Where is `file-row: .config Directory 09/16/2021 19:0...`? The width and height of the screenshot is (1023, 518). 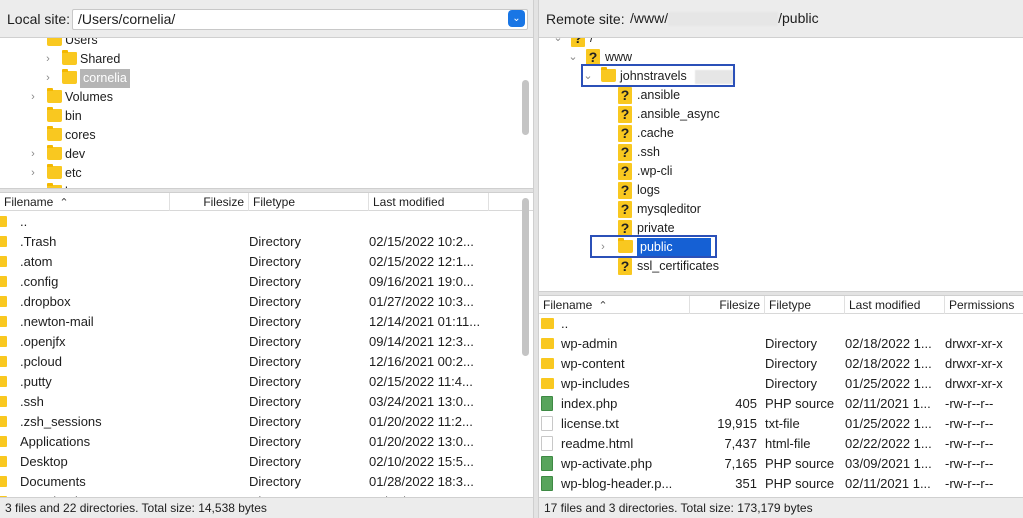 file-row: .config Directory 09/16/2021 19:0... is located at coordinates (266, 282).